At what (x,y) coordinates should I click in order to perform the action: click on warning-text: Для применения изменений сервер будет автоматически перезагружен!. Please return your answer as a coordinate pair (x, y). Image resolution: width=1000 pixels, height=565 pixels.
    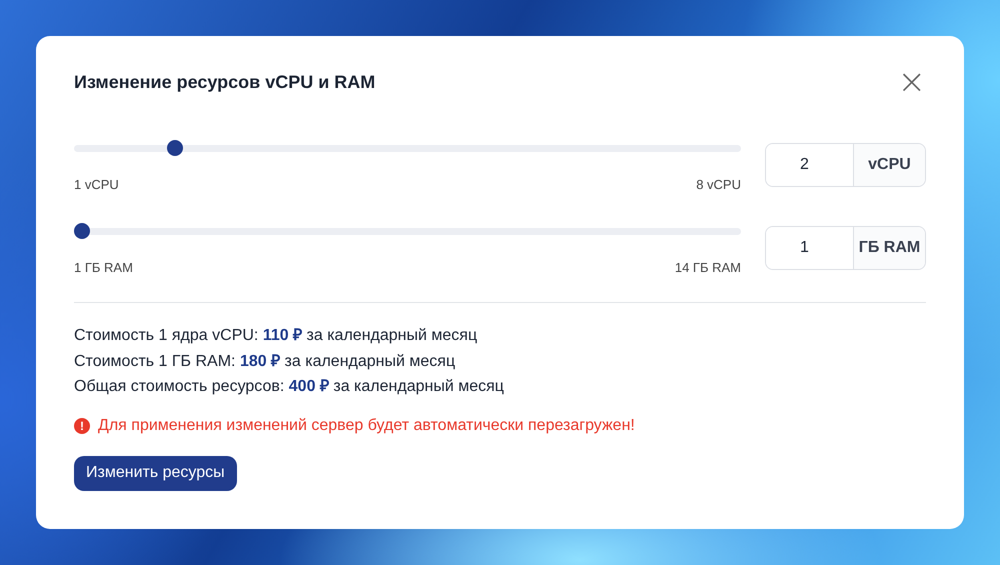
    Looking at the image, I should click on (366, 425).